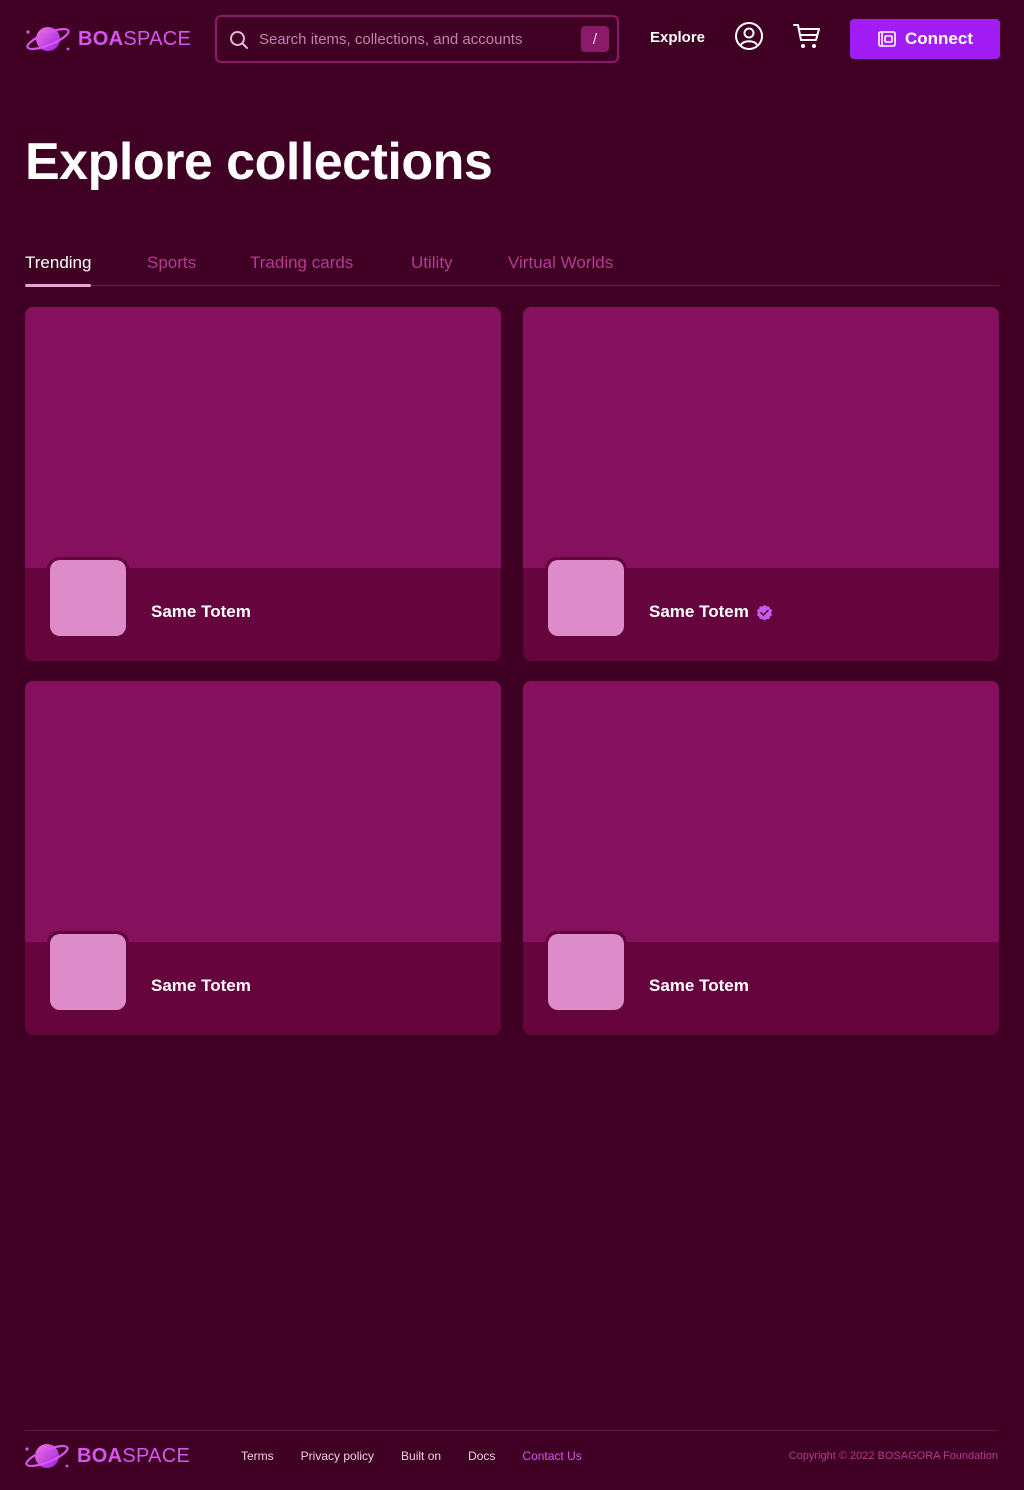  I want to click on user-circle-icon, so click(749, 36).